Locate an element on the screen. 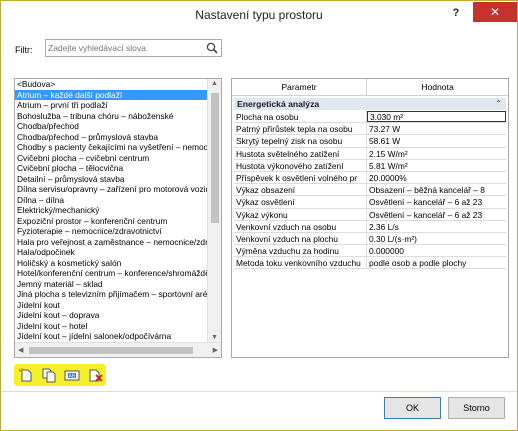 The height and width of the screenshot is (431, 518). parameter-row: Hustota výkonového zatížení 5.81 W/m² is located at coordinates (370, 165).